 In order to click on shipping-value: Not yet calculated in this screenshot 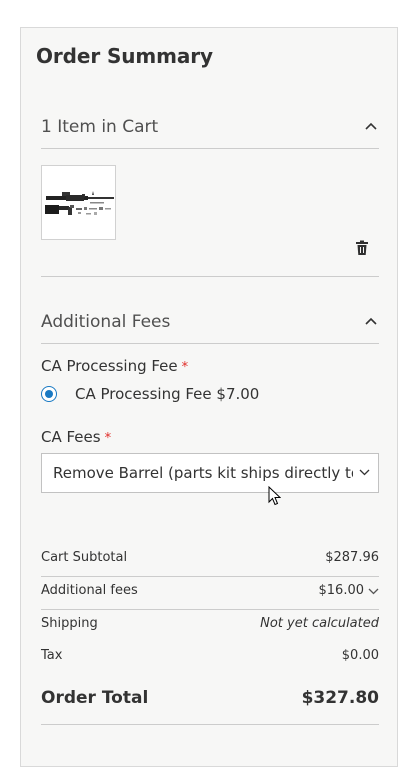, I will do `click(319, 623)`.